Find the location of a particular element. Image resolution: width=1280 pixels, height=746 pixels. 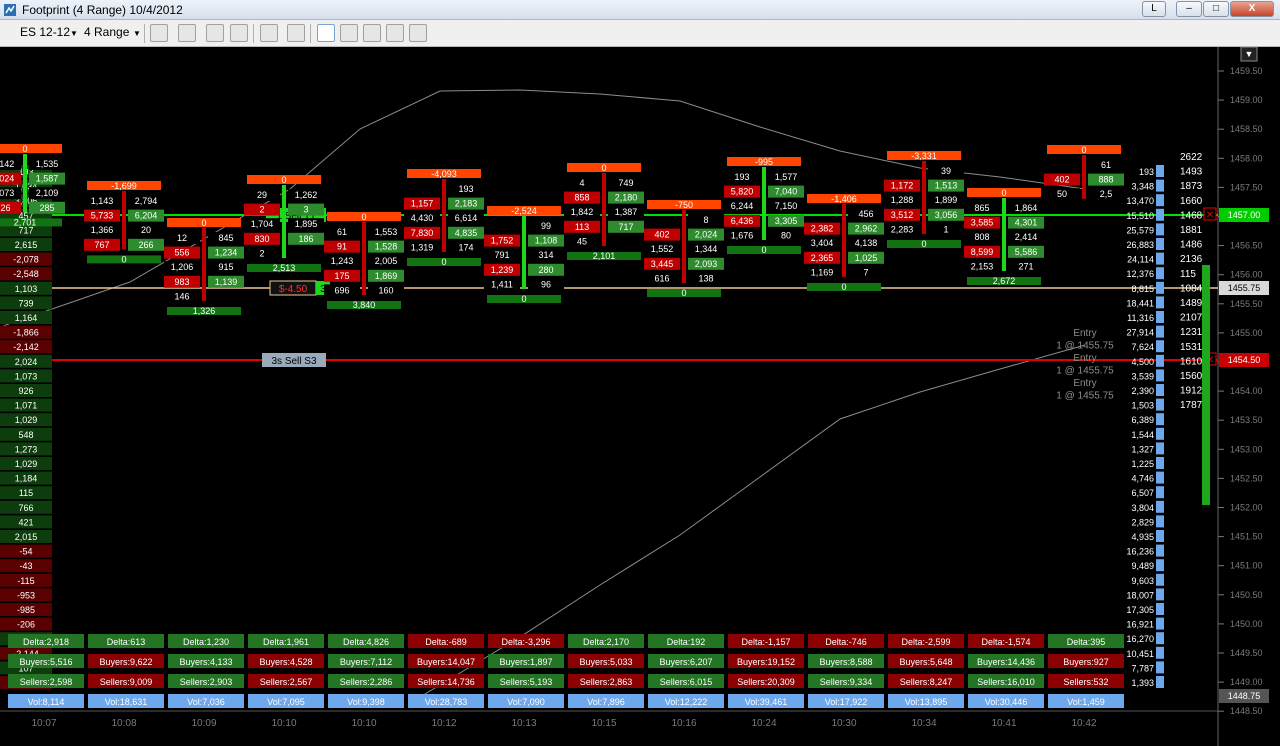

volume-profile-label: 1787 is located at coordinates (1191, 405).